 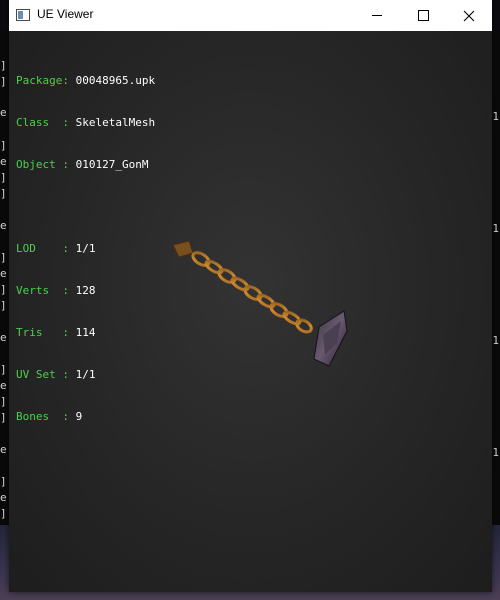 What do you see at coordinates (46, 374) in the screenshot?
I see `info-label: UV Set :` at bounding box center [46, 374].